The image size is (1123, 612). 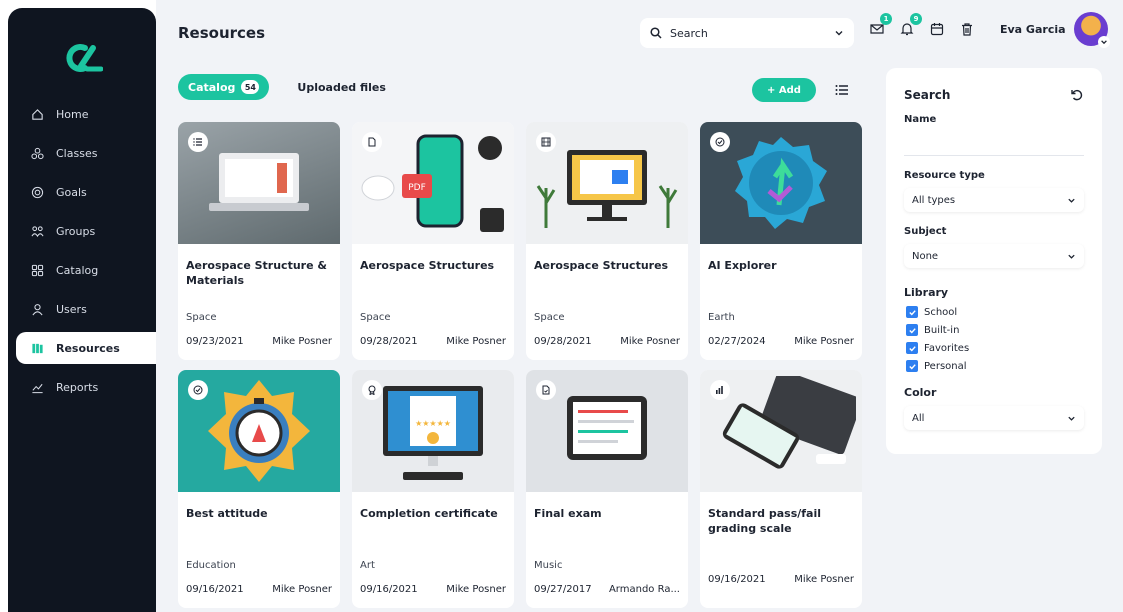 What do you see at coordinates (994, 200) in the screenshot?
I see `resource-type-select: All types` at bounding box center [994, 200].